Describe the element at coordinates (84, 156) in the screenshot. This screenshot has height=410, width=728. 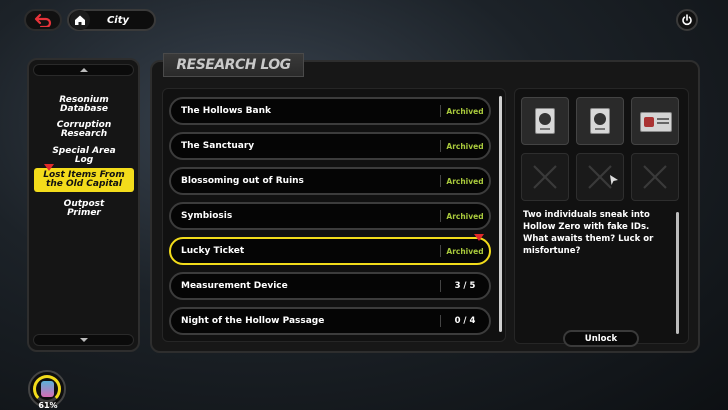
I see `category-special-area-log: Special Area Log` at that location.